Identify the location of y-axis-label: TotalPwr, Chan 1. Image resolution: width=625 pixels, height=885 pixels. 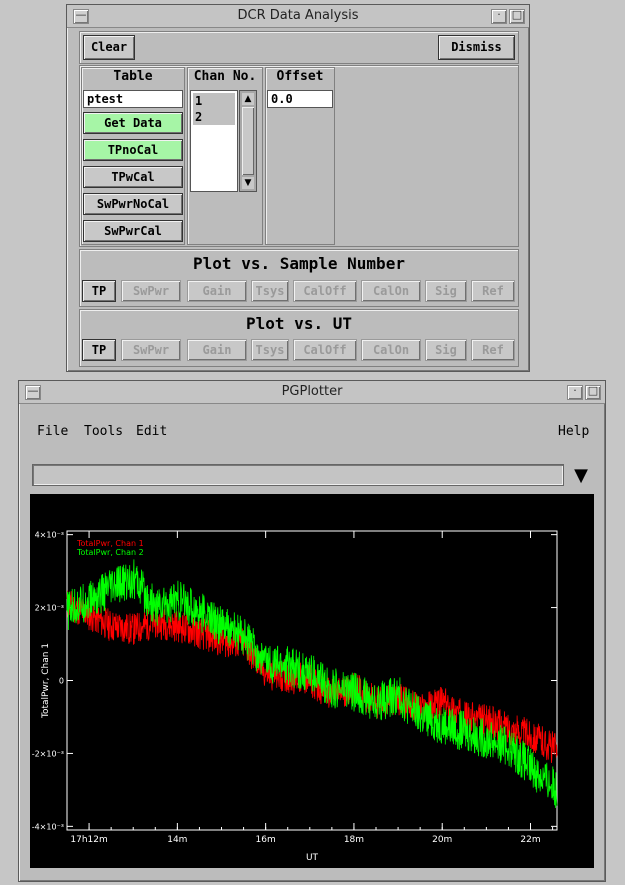
(46, 681).